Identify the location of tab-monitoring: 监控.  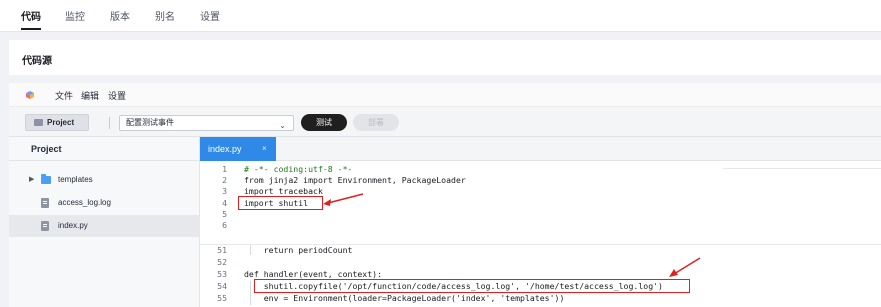
(75, 15).